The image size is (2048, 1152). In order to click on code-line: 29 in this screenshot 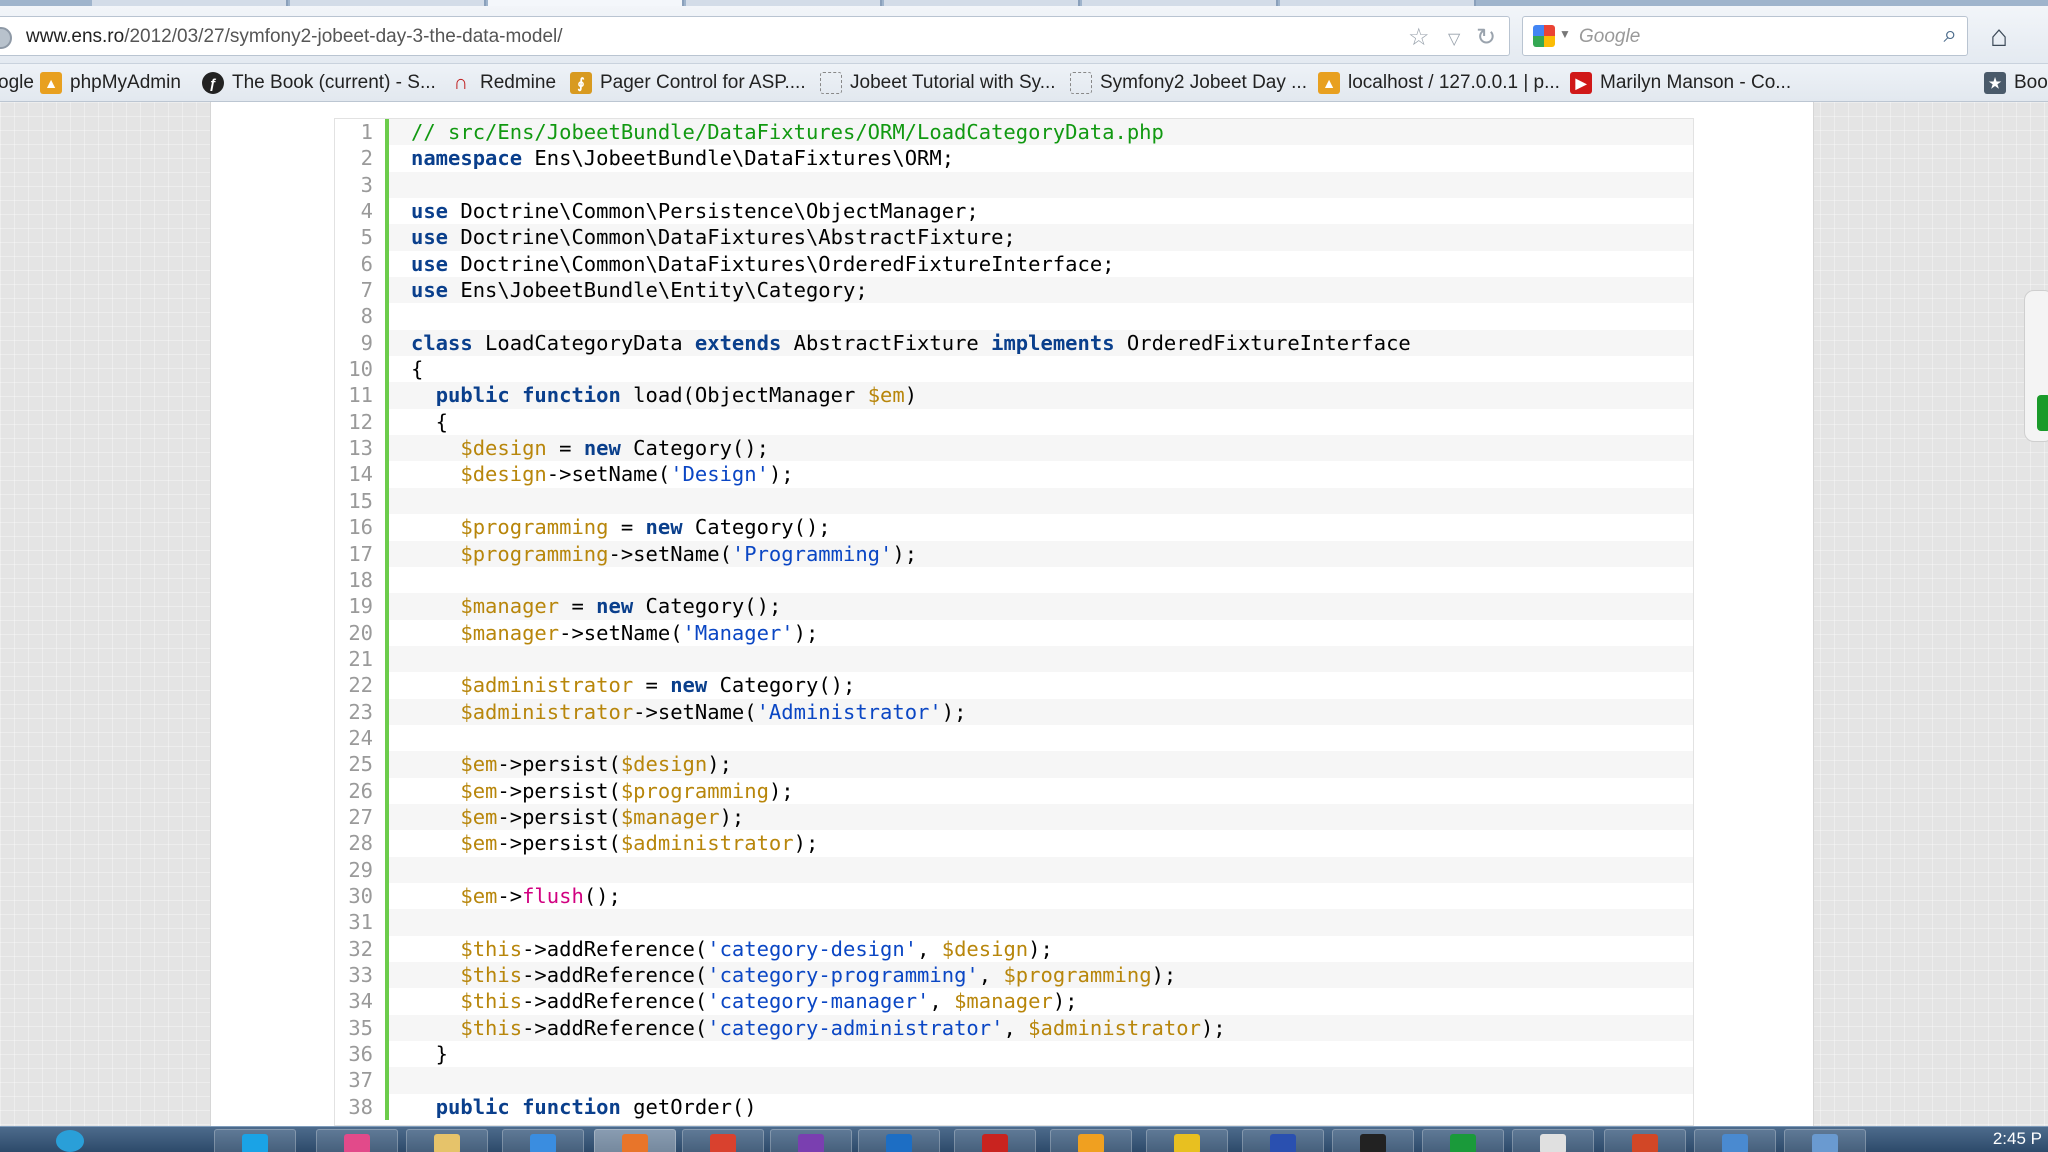, I will do `click(1014, 869)`.